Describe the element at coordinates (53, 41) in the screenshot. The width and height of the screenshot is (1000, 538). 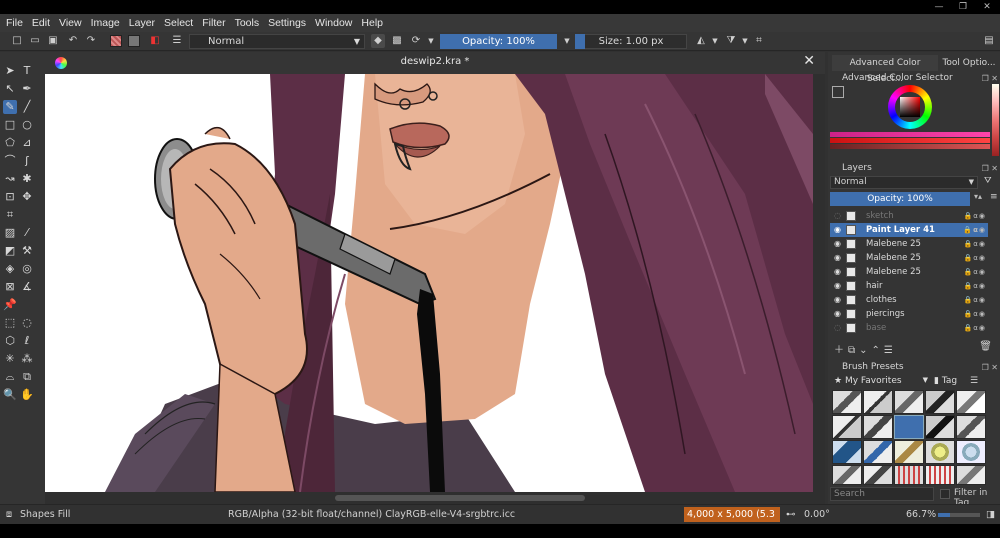
I see `save-icon: ▣` at that location.